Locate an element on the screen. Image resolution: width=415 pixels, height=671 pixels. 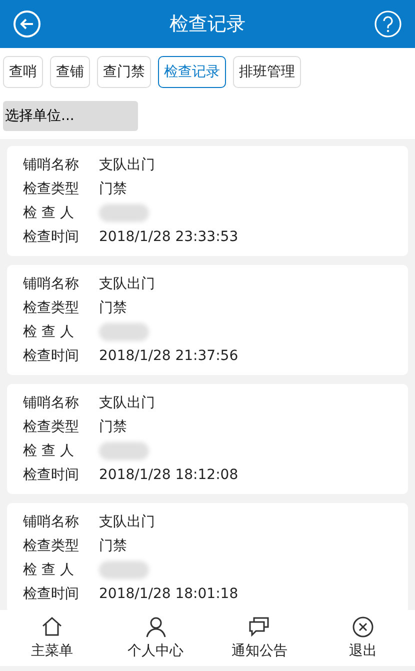
field-value: 2018/1/28 18:01:18 is located at coordinates (168, 594).